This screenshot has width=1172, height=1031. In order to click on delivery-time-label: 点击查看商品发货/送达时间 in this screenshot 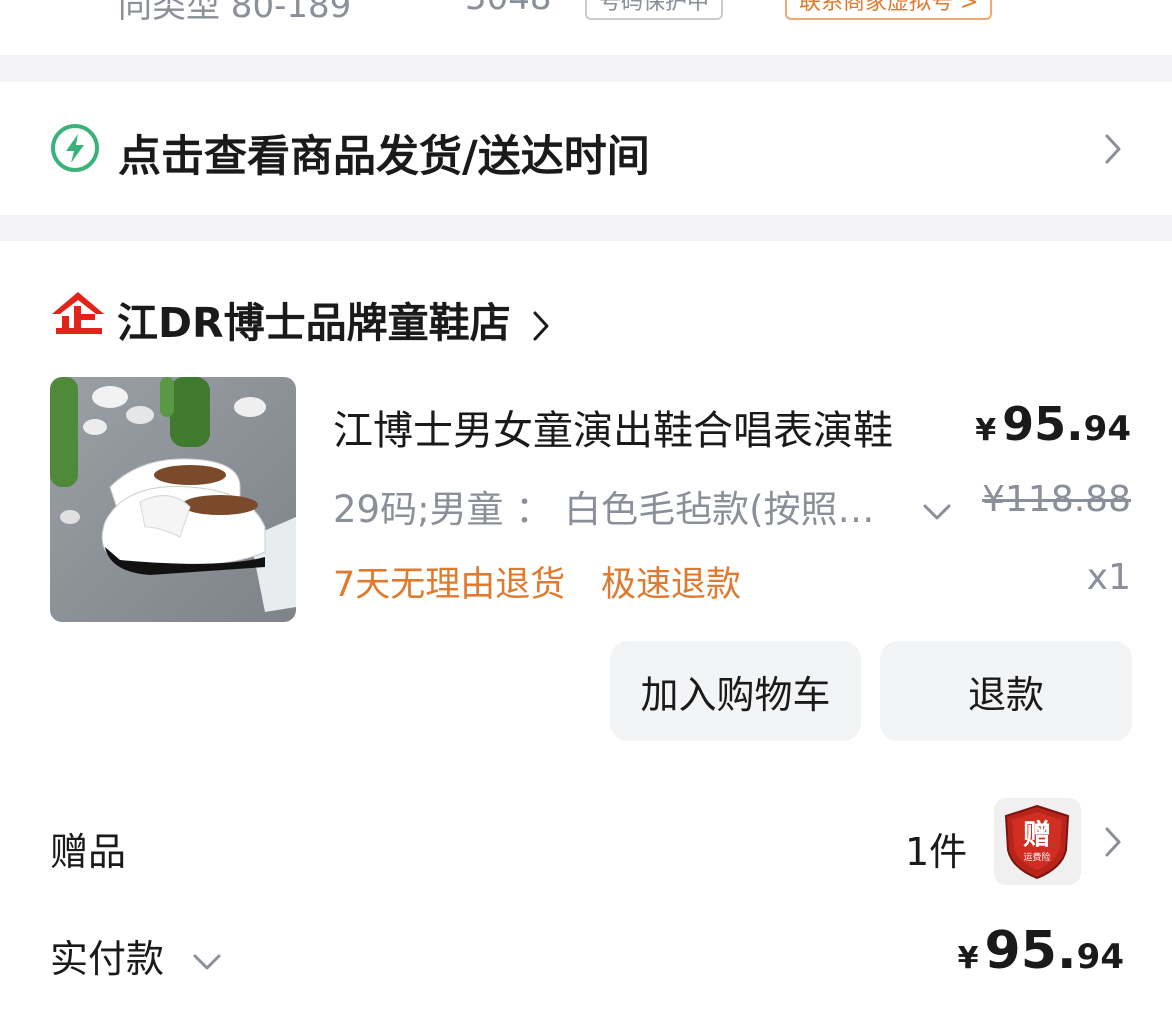, I will do `click(384, 157)`.